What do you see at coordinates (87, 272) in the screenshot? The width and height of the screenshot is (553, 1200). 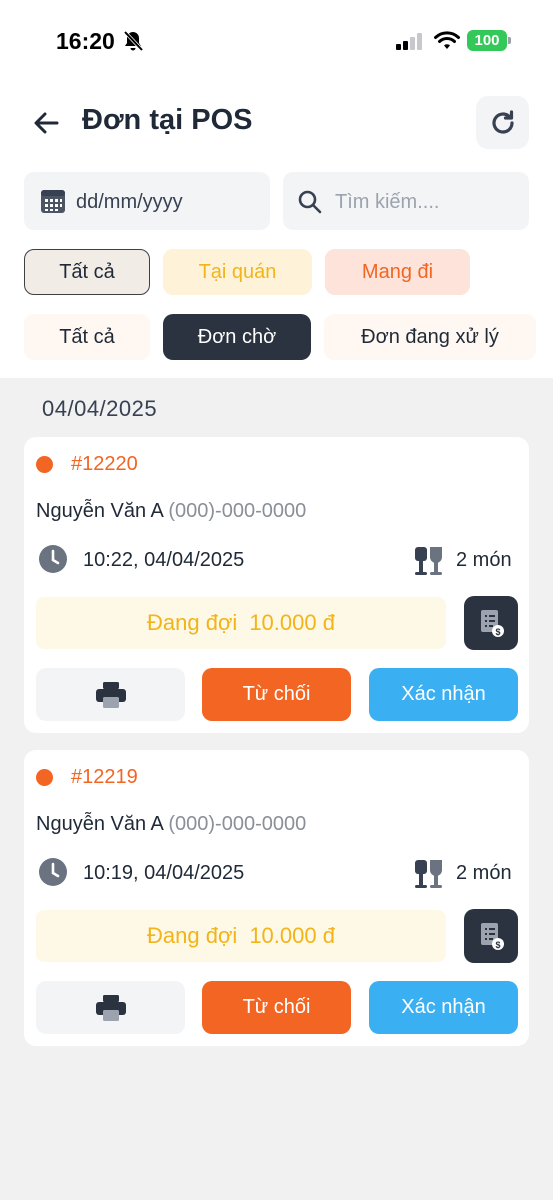 I see `channel-tab-all: Tất cả` at bounding box center [87, 272].